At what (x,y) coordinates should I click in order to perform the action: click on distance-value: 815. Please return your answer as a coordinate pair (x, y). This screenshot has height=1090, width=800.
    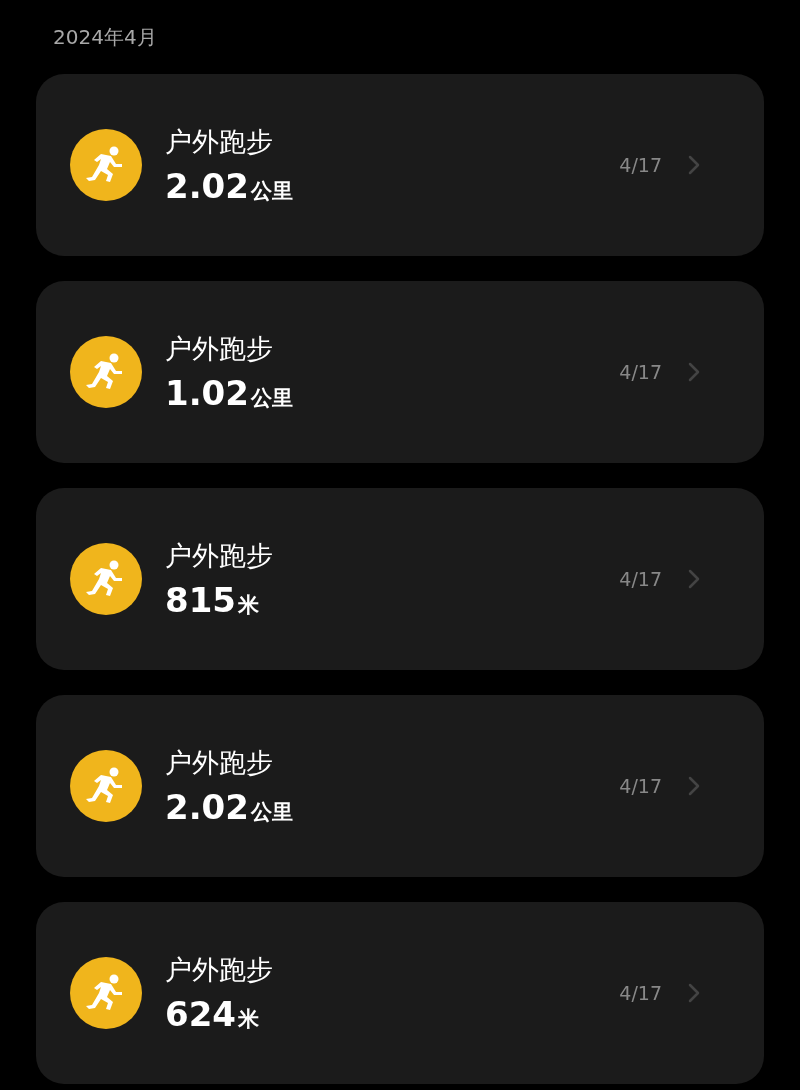
    Looking at the image, I should click on (200, 600).